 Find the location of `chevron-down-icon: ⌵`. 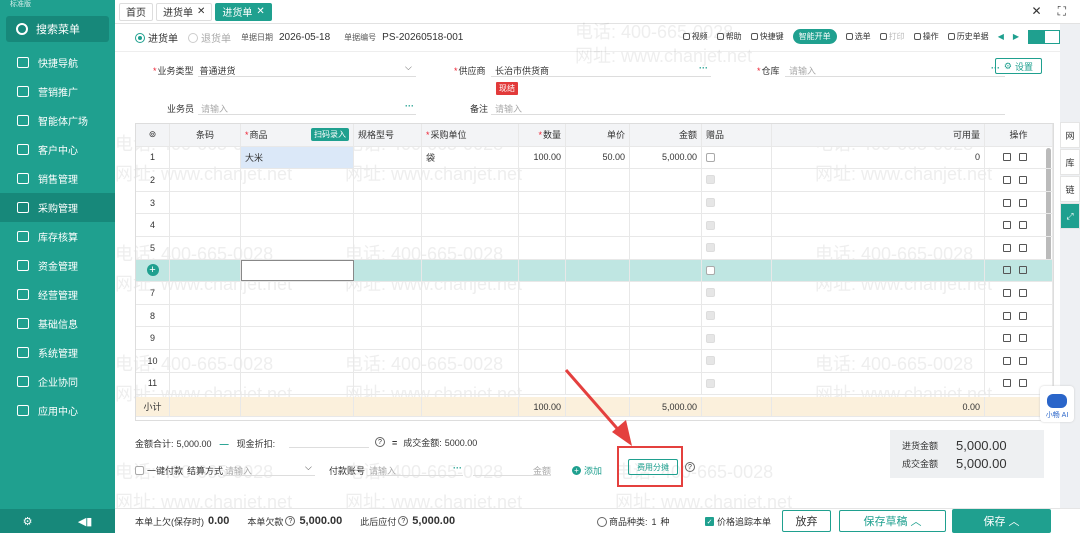

chevron-down-icon: ⌵ is located at coordinates (308, 467).